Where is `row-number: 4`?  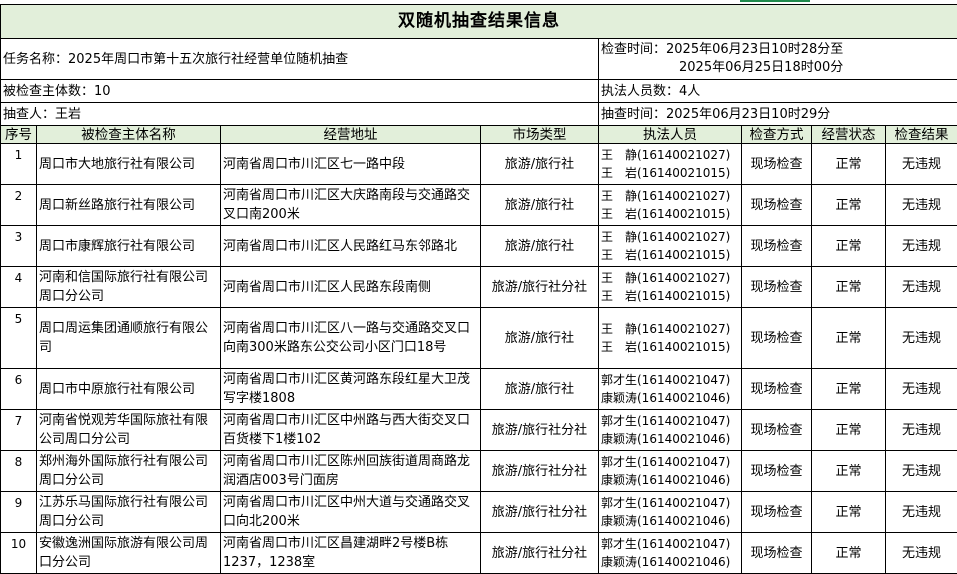 row-number: 4 is located at coordinates (19, 287).